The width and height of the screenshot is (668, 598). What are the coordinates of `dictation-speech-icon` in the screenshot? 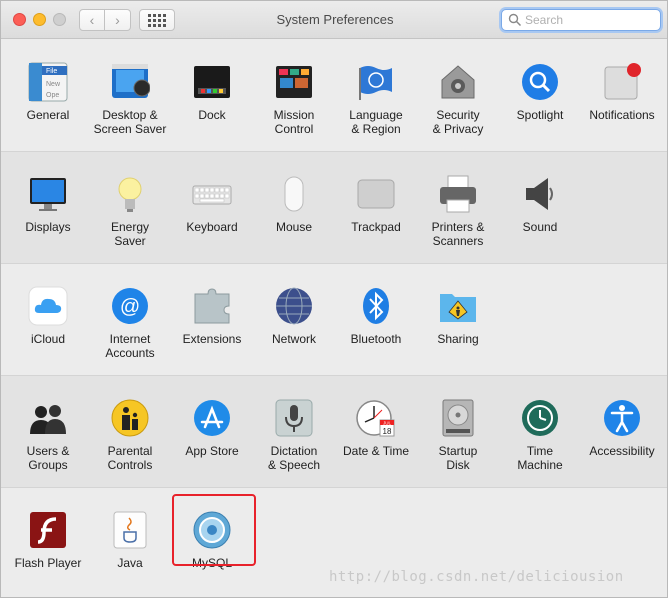 It's located at (294, 418).